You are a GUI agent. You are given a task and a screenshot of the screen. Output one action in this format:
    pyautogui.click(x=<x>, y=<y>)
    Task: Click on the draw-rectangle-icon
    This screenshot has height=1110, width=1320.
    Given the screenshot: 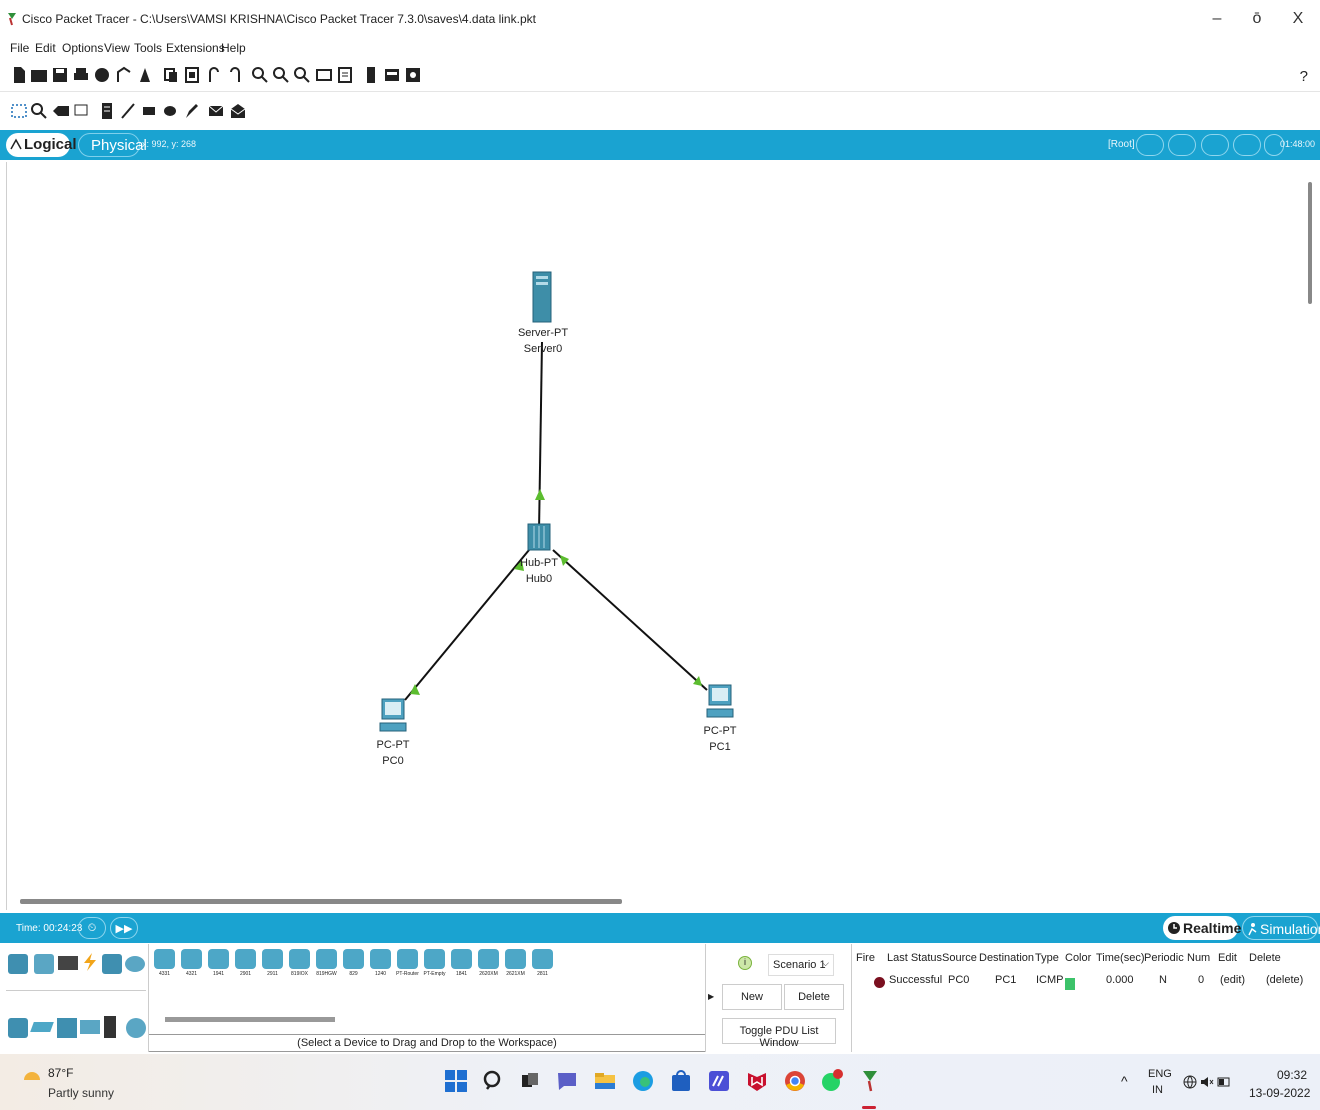 What is the action you would take?
    pyautogui.click(x=149, y=111)
    